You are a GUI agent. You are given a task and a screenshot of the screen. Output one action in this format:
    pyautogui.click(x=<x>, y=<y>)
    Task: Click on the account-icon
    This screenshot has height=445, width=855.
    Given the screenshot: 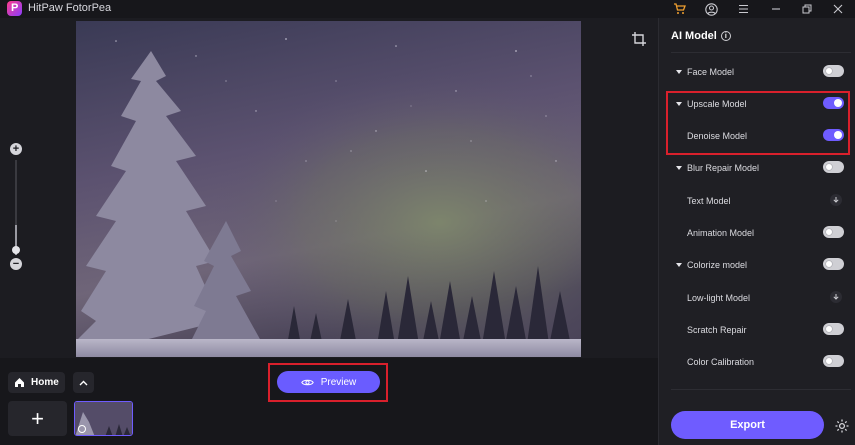 What is the action you would take?
    pyautogui.click(x=711, y=9)
    